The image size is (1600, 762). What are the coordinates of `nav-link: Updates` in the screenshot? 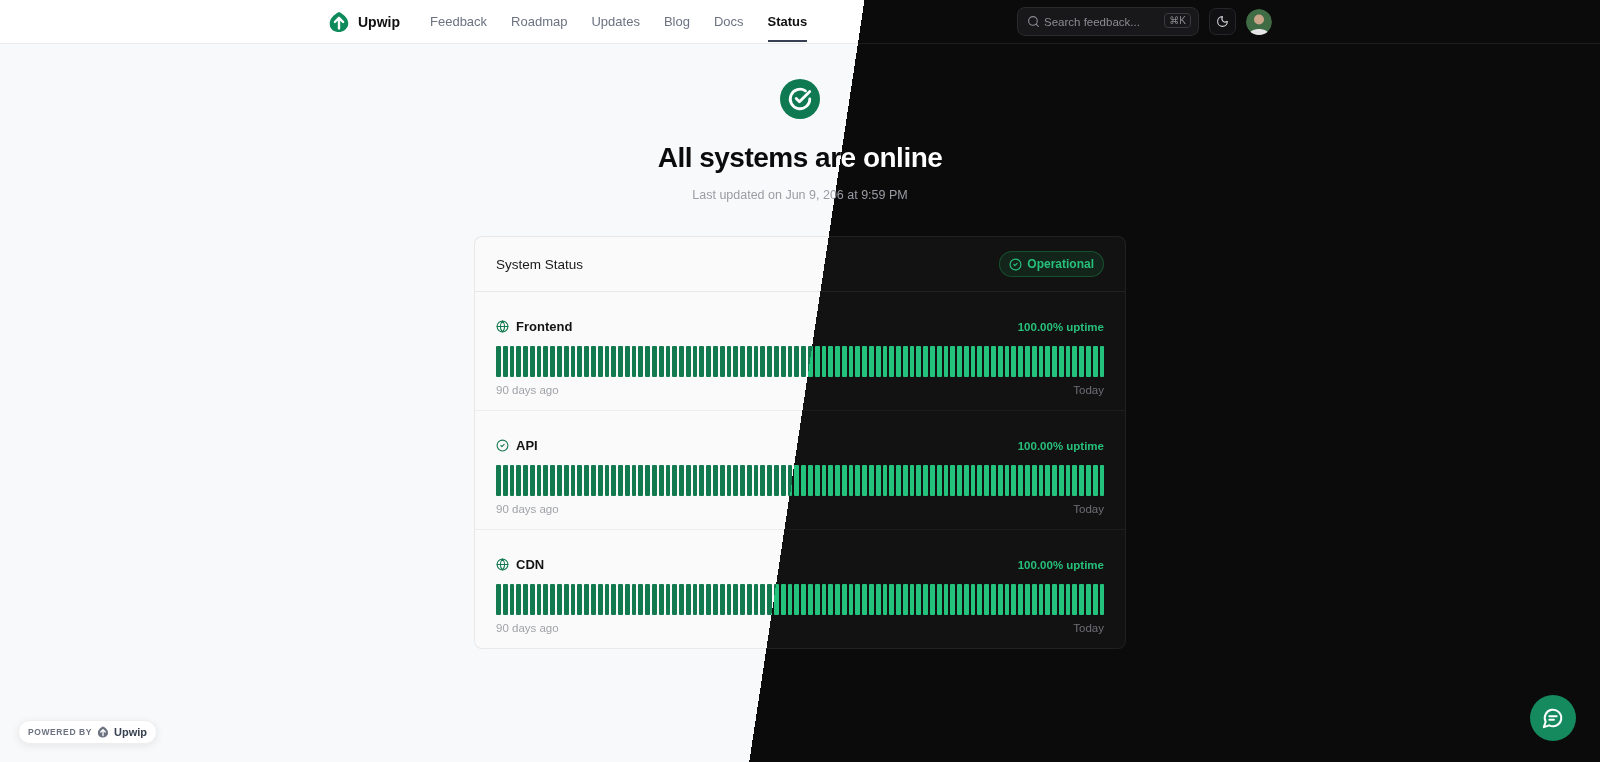 It's located at (615, 21).